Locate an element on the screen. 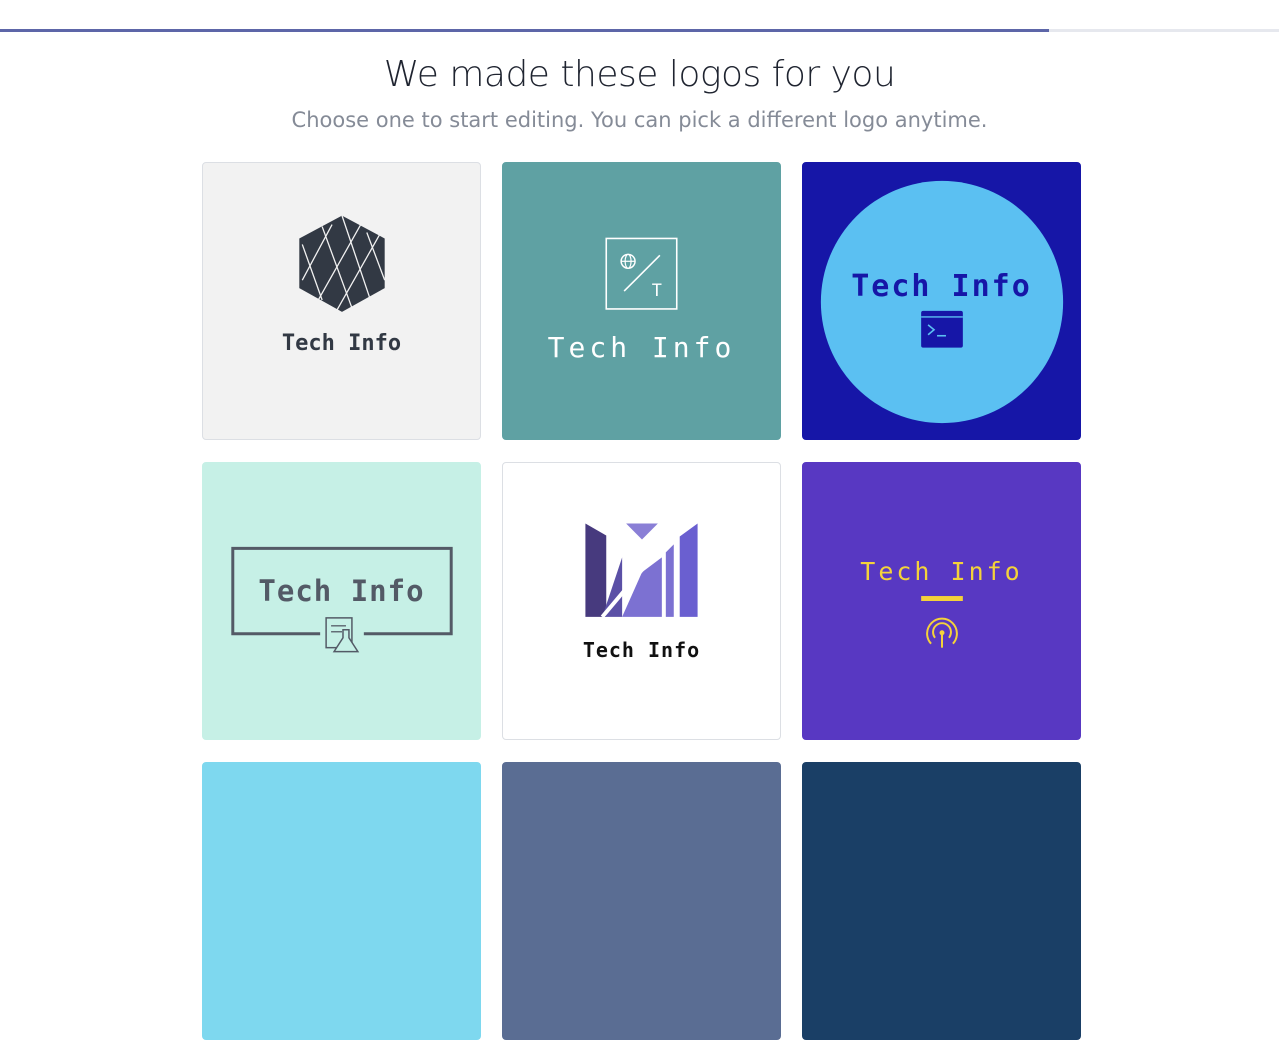 This screenshot has height=1040, width=1279. progress-bar-fill is located at coordinates (524, 30).